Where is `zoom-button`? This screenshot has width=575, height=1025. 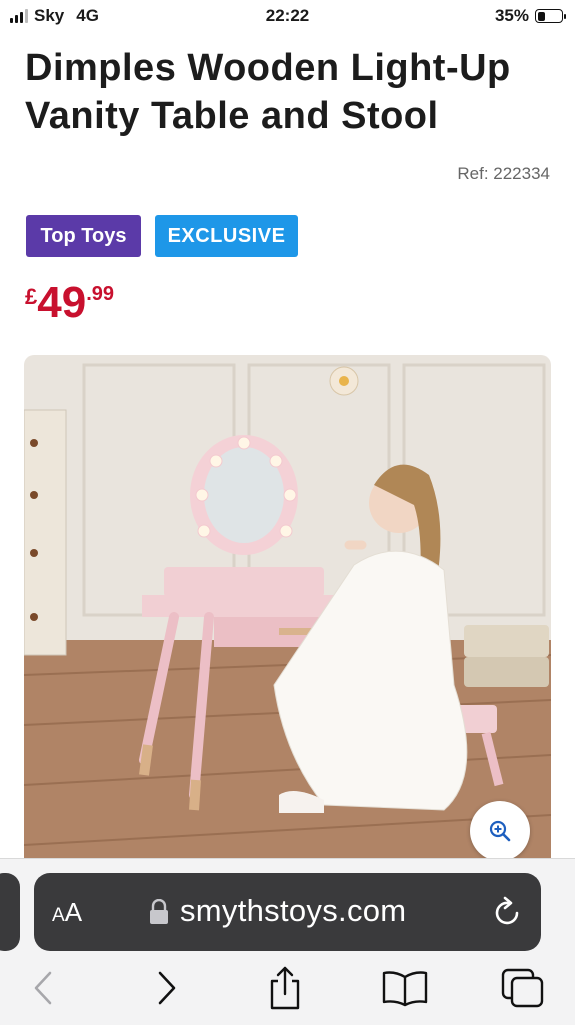
zoom-button is located at coordinates (500, 831).